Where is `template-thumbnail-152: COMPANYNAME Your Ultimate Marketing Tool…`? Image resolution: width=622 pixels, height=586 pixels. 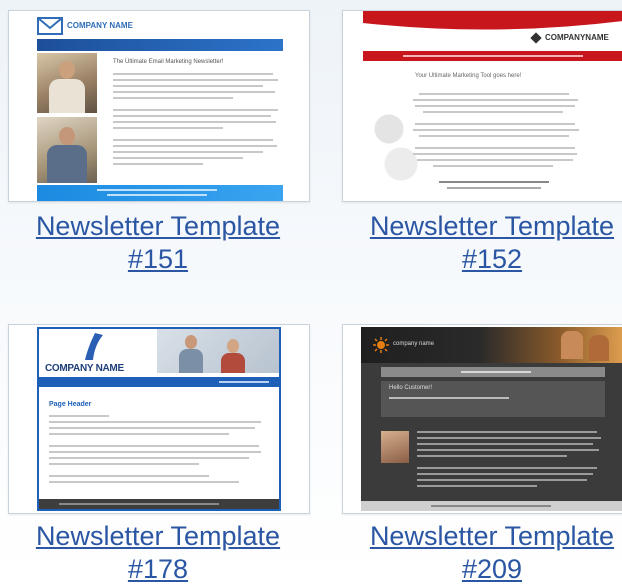 template-thumbnail-152: COMPANYNAME Your Ultimate Marketing Tool… is located at coordinates (482, 106).